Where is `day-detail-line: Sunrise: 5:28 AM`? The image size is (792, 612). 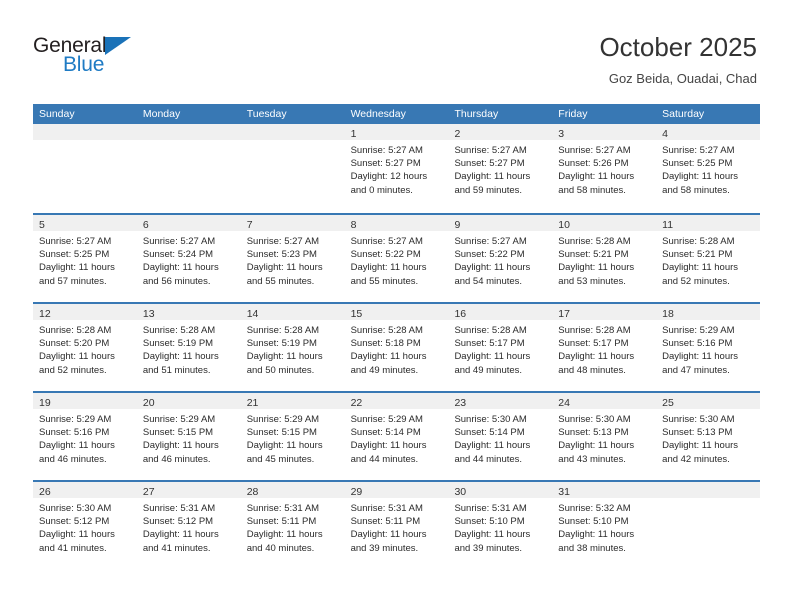
day-detail-line: Sunrise: 5:28 AM is located at coordinates (698, 241).